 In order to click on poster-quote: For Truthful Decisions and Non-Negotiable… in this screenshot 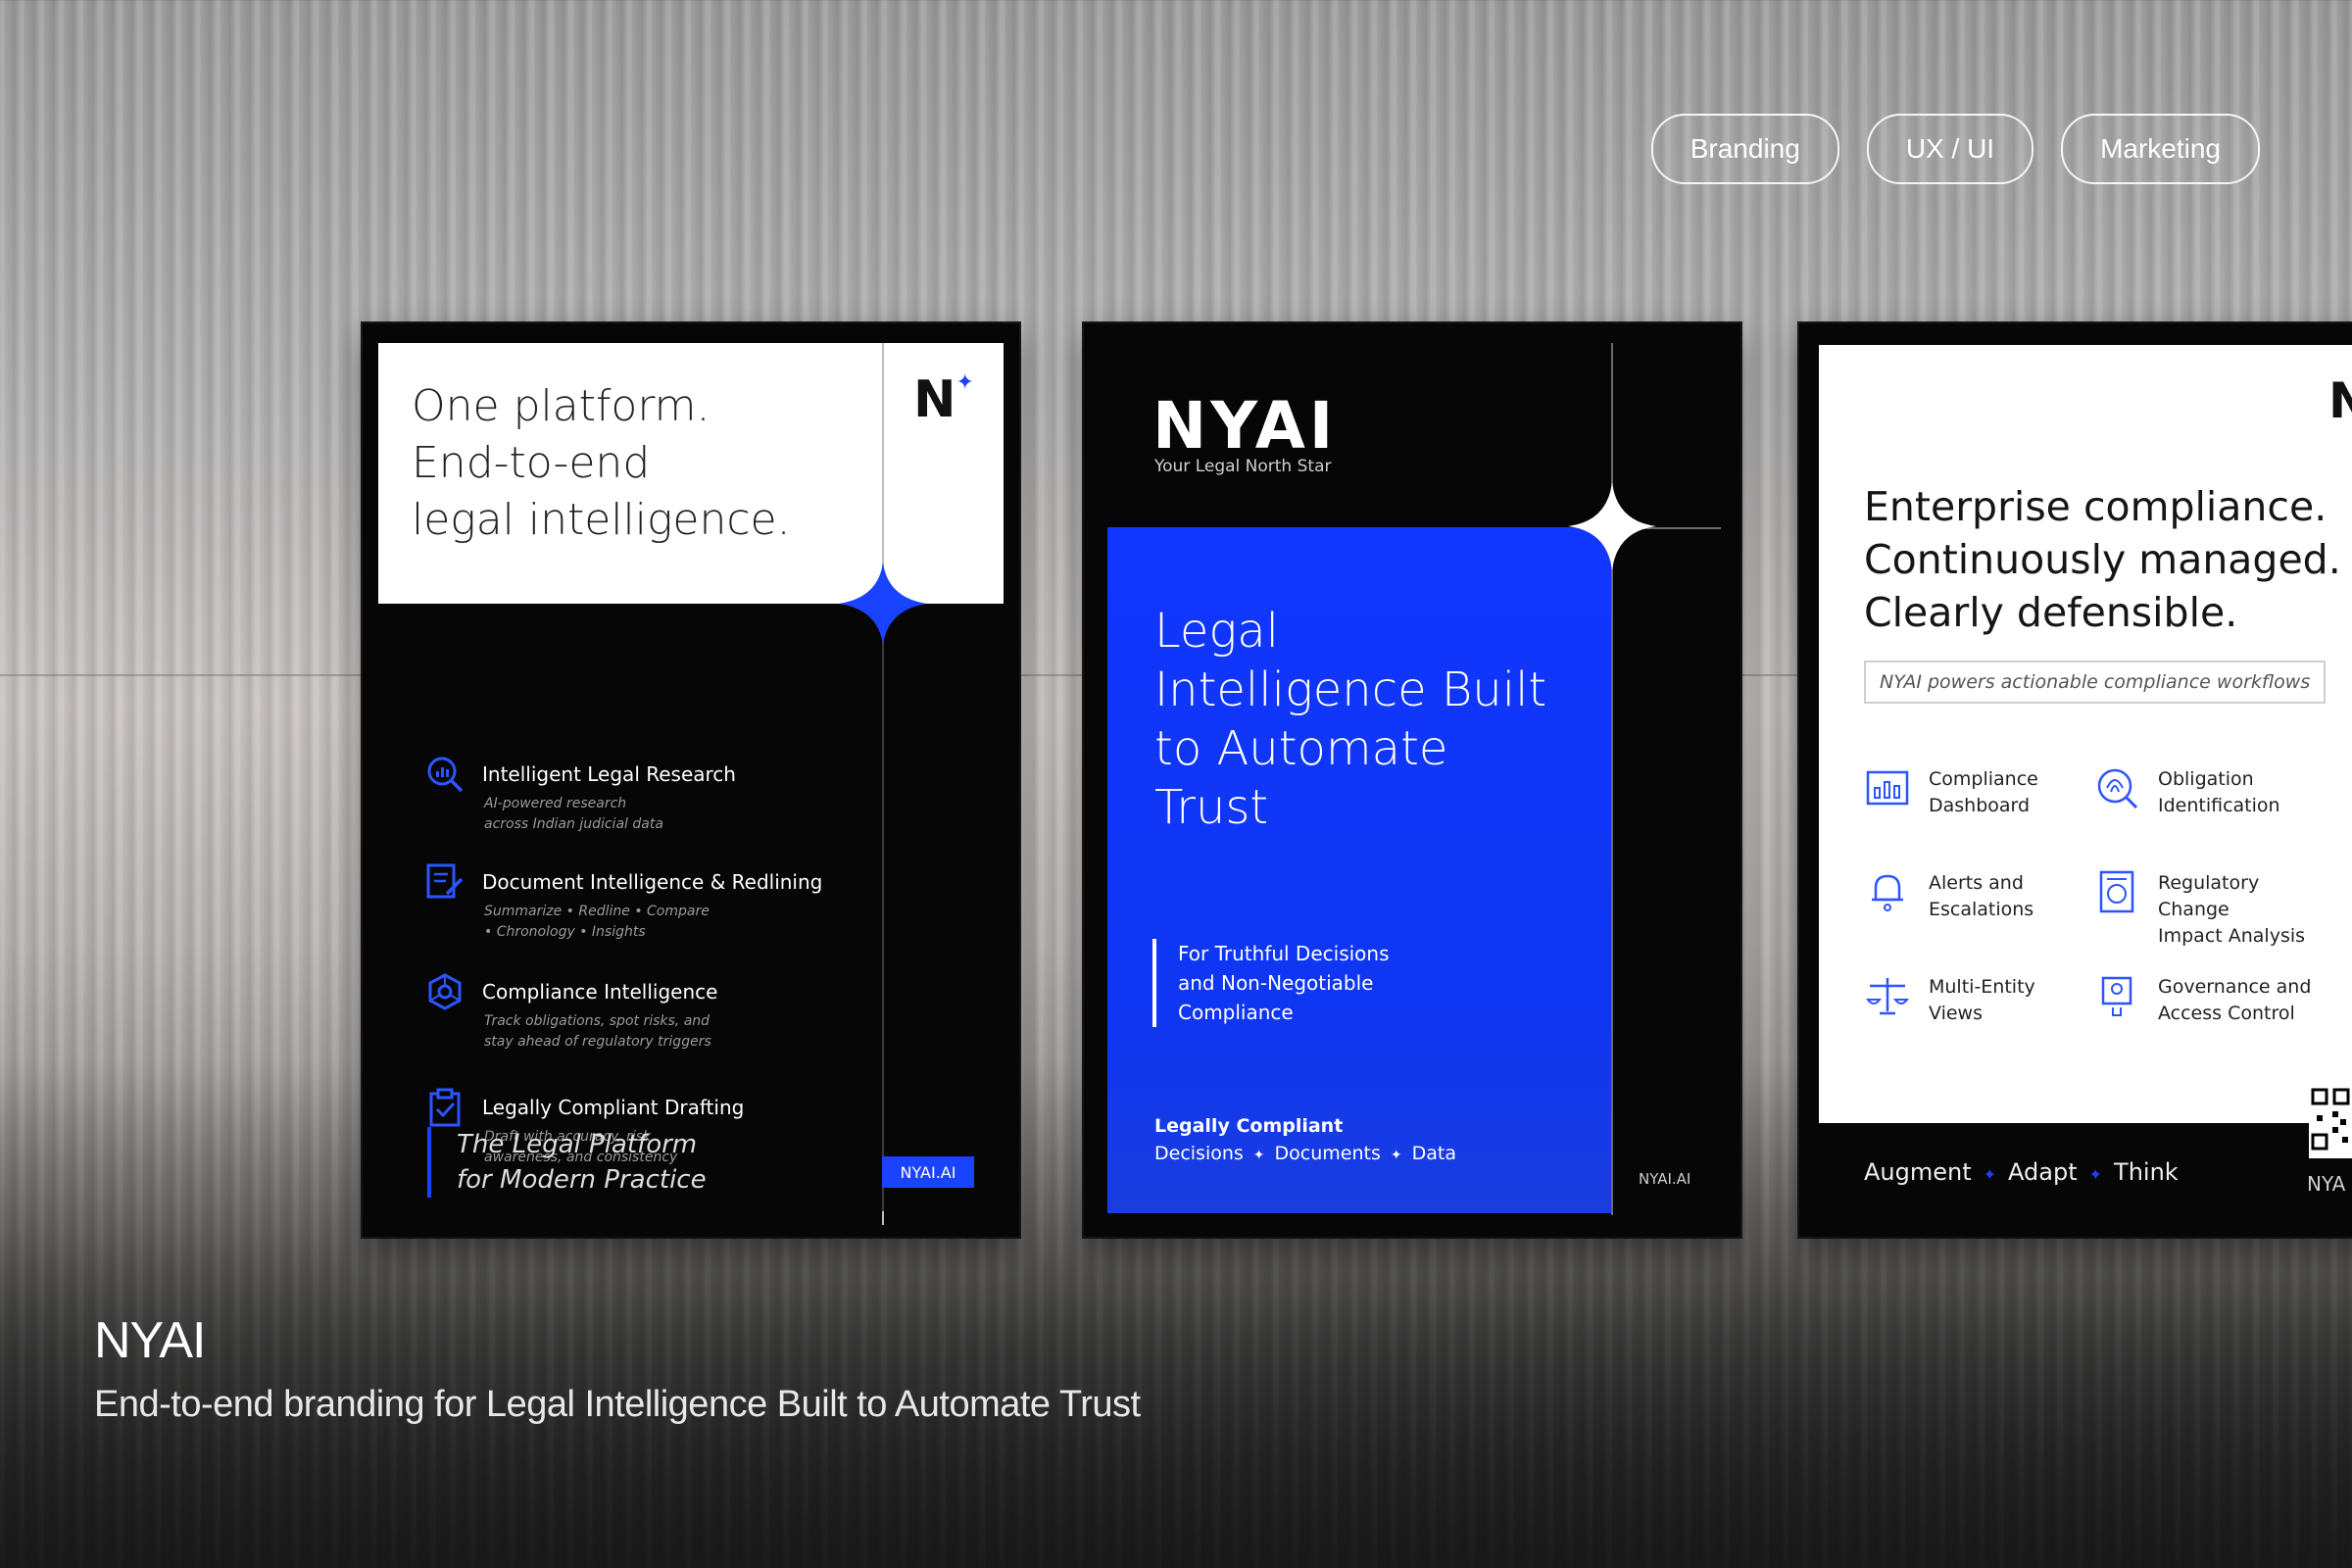, I will do `click(1271, 983)`.